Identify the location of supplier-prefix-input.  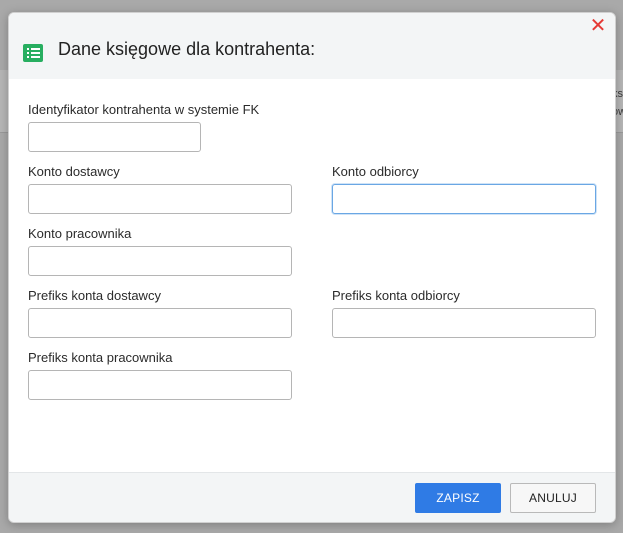
(160, 323).